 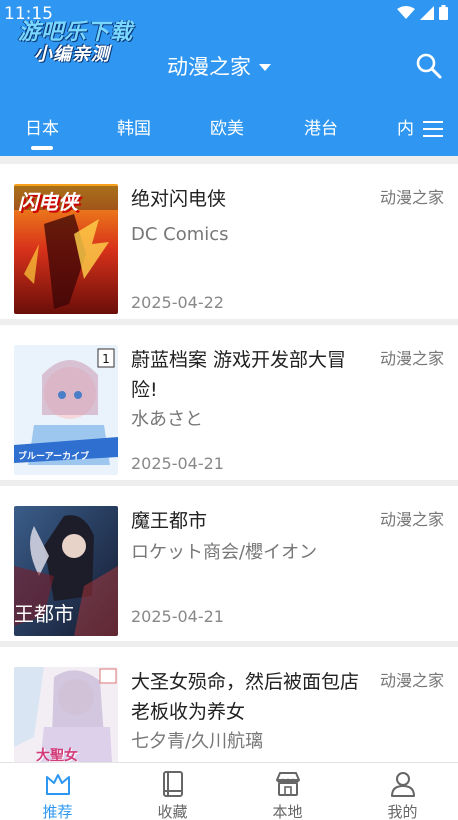 I want to click on tab-europe-america: 欧美, so click(x=227, y=126).